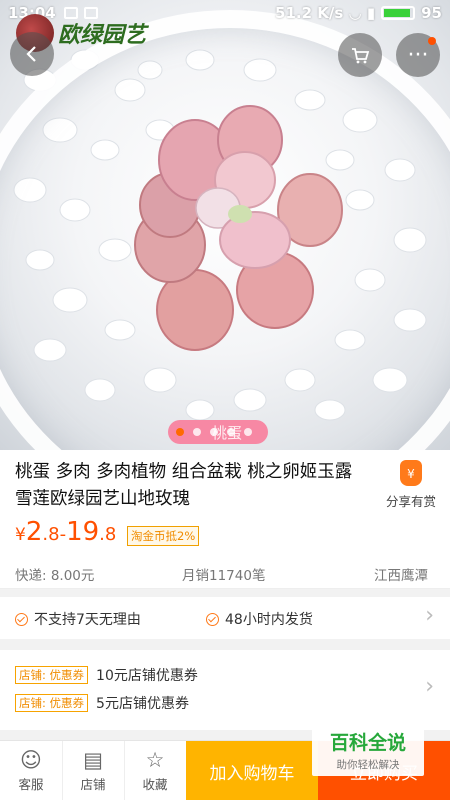 Image resolution: width=450 pixels, height=800 pixels. What do you see at coordinates (398, 13) in the screenshot?
I see `battery-icon` at bounding box center [398, 13].